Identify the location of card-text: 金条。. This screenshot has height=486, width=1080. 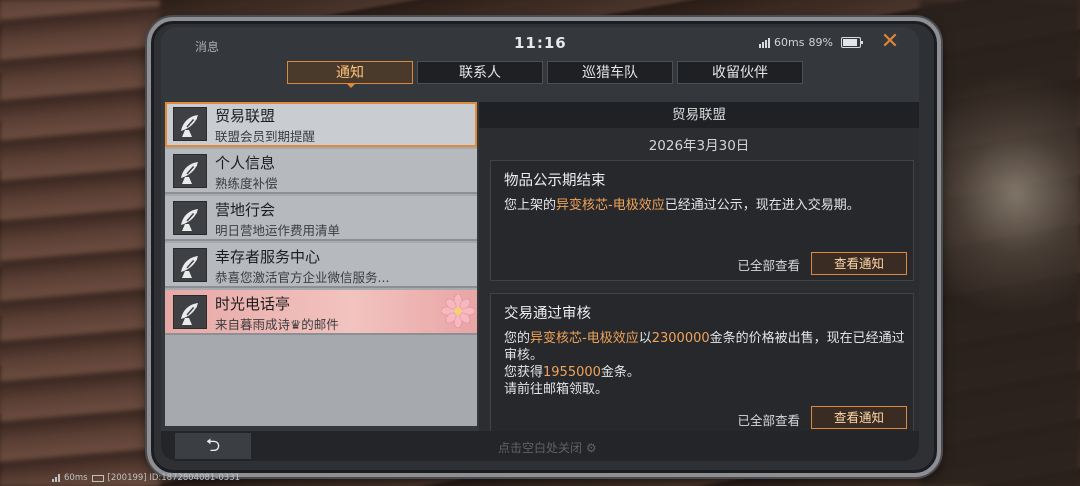
(620, 372).